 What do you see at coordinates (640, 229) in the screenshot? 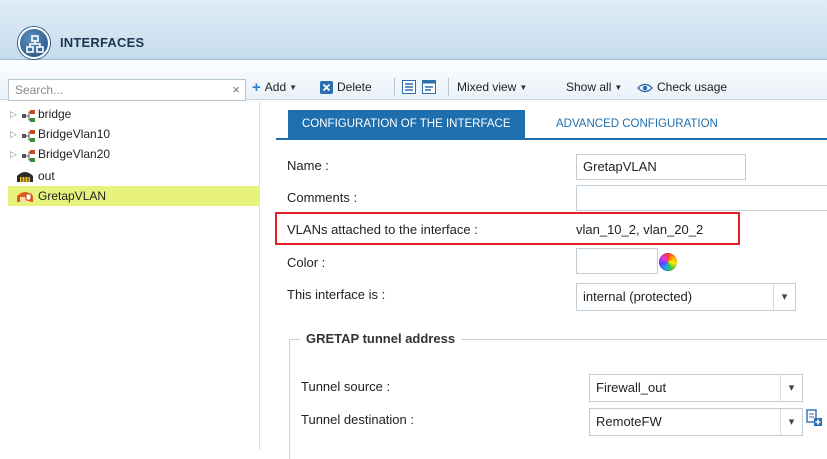
I see `vlans-value: vlan_10_2, vlan_20_2` at bounding box center [640, 229].